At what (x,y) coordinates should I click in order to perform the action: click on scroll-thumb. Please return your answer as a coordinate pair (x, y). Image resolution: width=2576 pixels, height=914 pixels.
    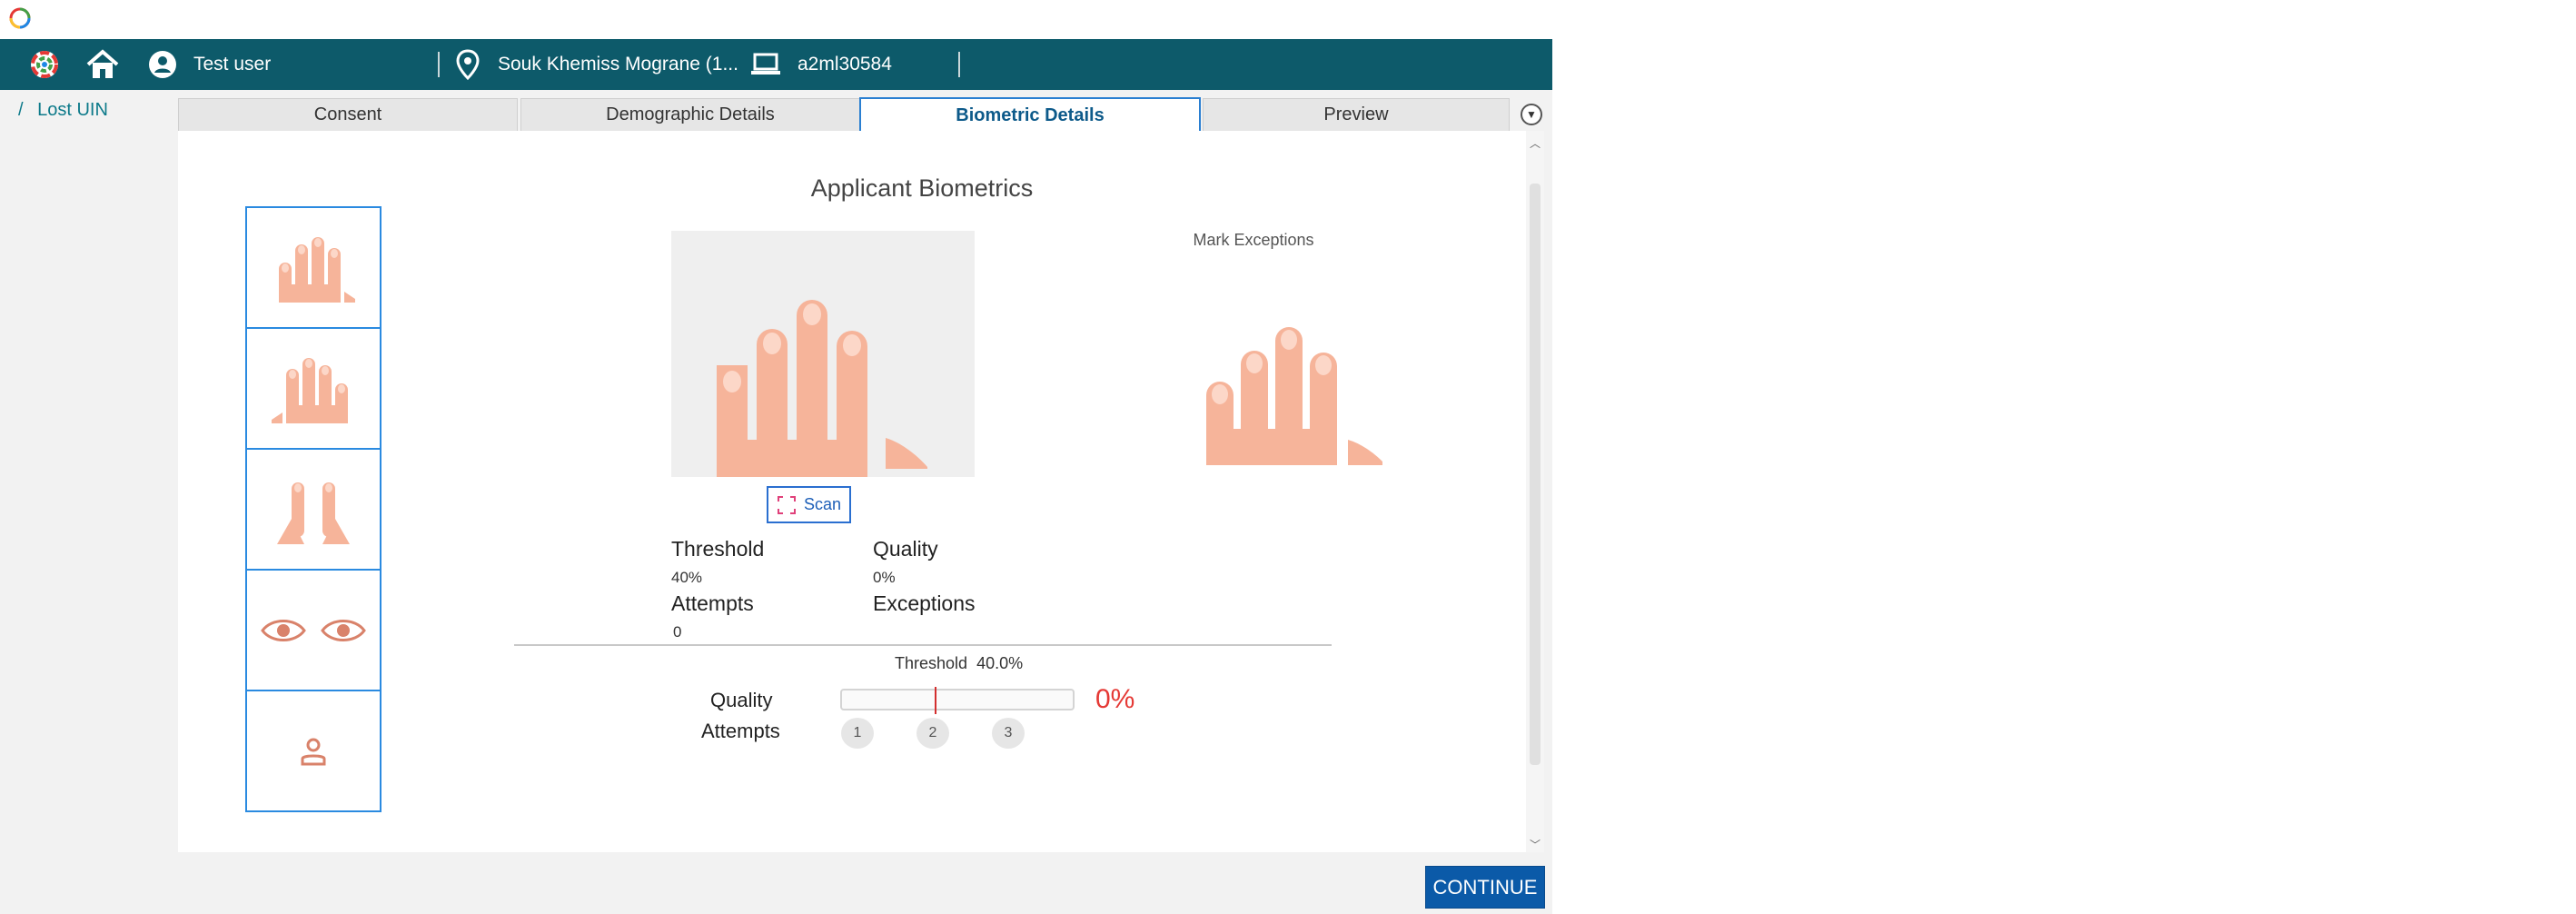
    Looking at the image, I should click on (1535, 475).